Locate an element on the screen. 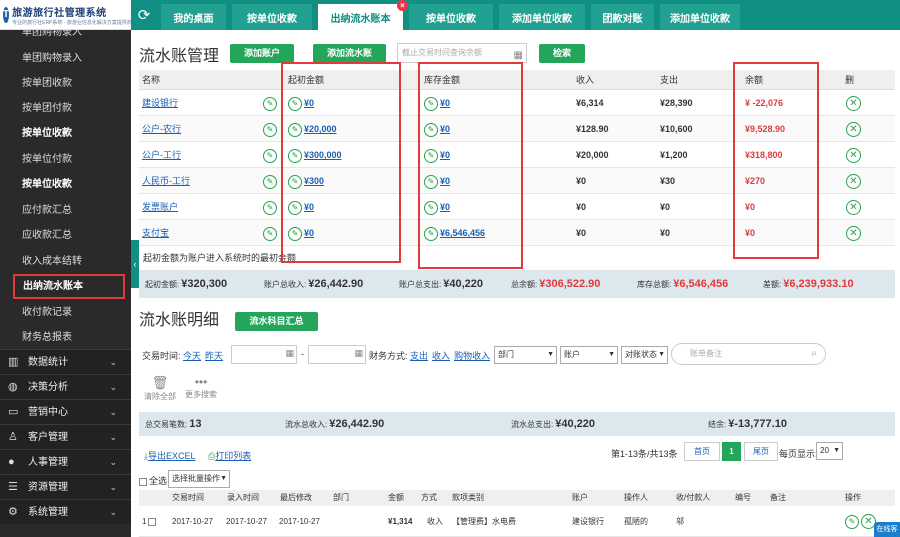 The width and height of the screenshot is (900, 537). cell-modified: 2017-10-27 is located at coordinates (299, 521).